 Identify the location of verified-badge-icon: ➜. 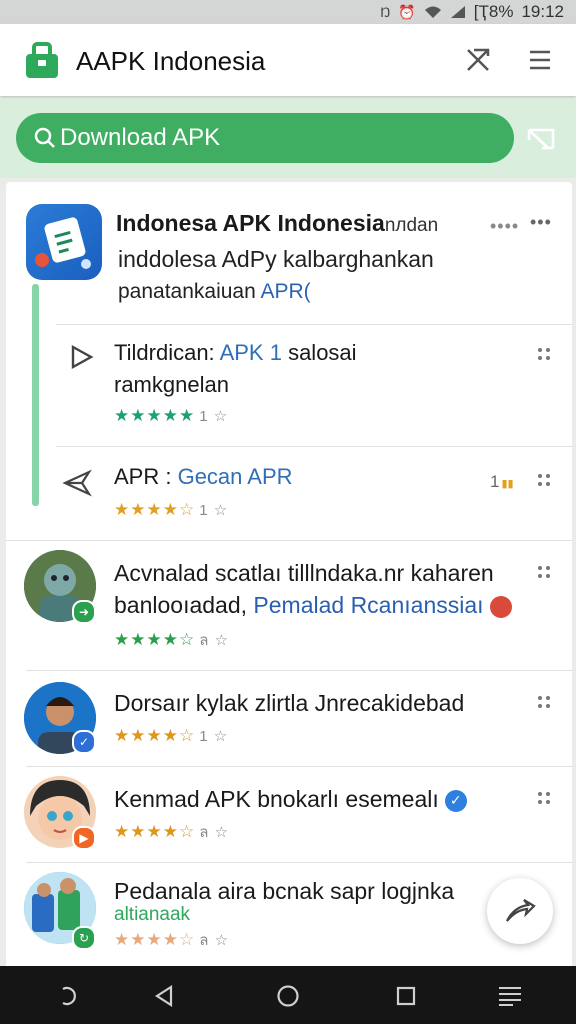
(84, 612).